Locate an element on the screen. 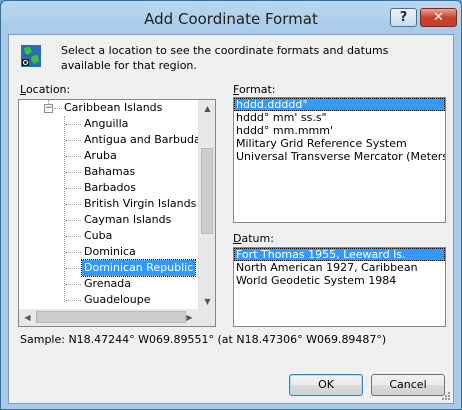  collapse-toggle-icon: − is located at coordinates (48, 108).